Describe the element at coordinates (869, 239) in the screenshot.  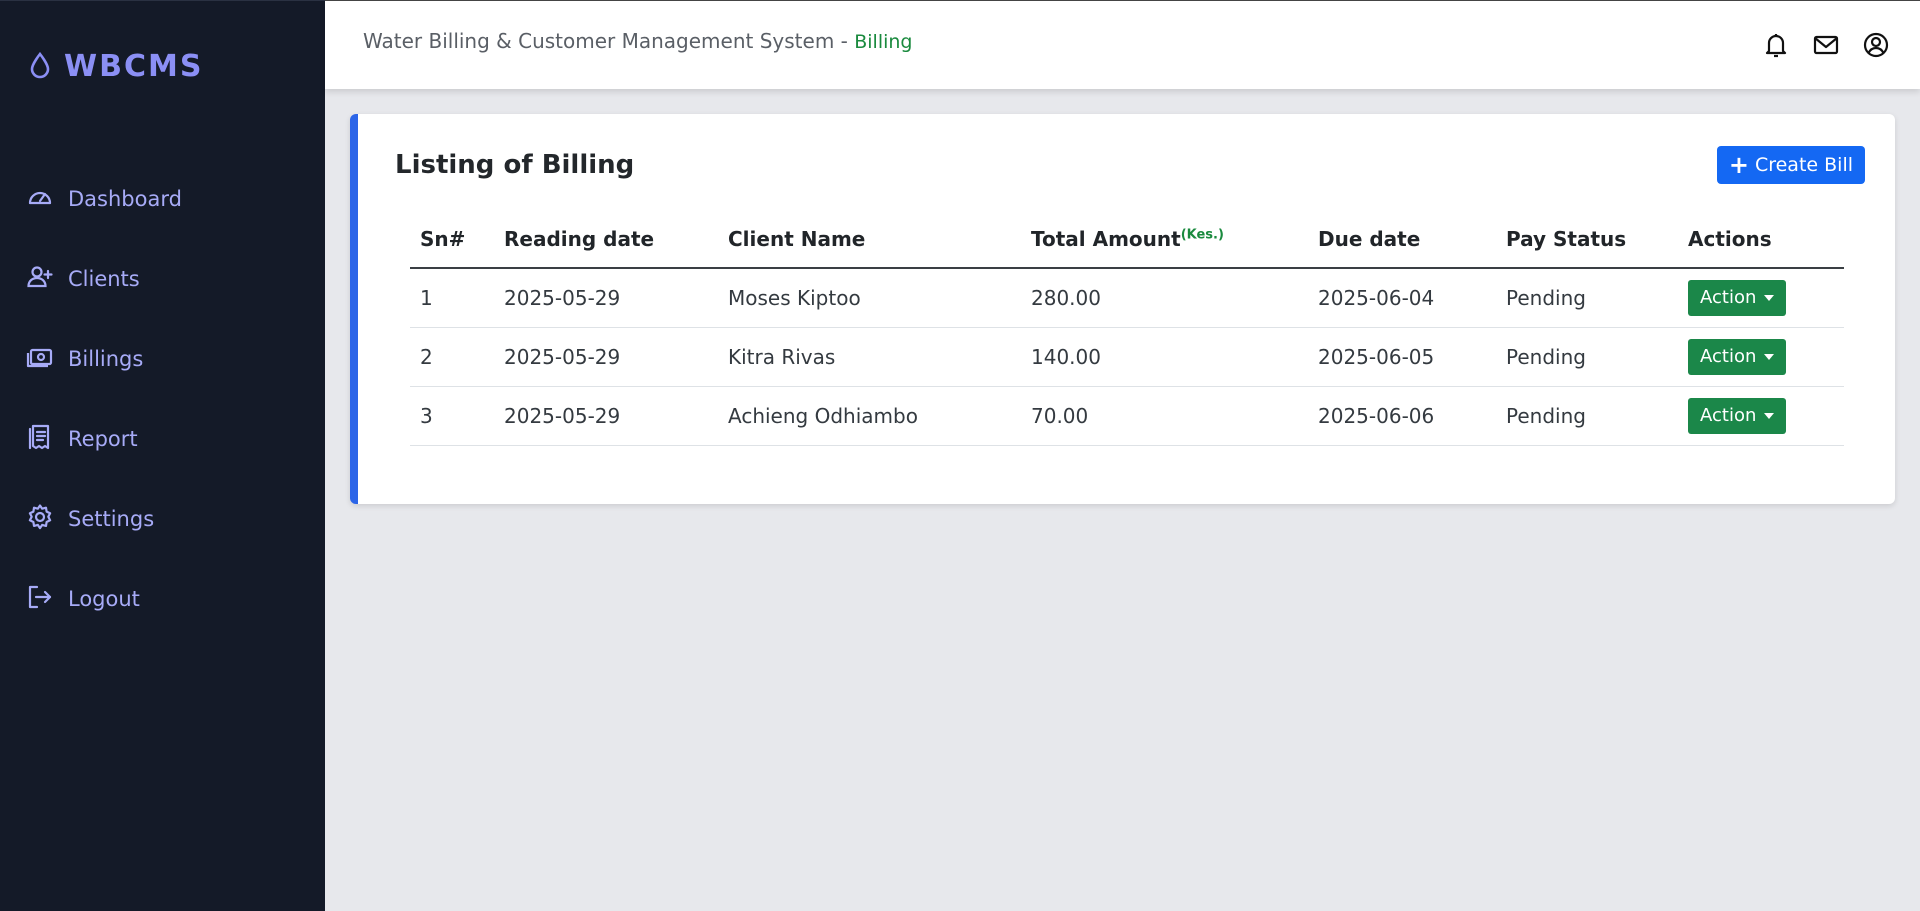
I see `column-header-client-name: Client Name` at that location.